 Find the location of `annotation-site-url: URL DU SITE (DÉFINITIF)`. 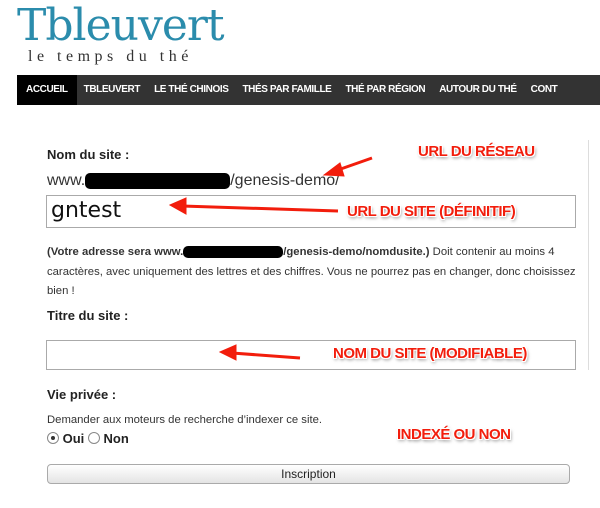

annotation-site-url: URL DU SITE (DÉFINITIF) is located at coordinates (431, 211).